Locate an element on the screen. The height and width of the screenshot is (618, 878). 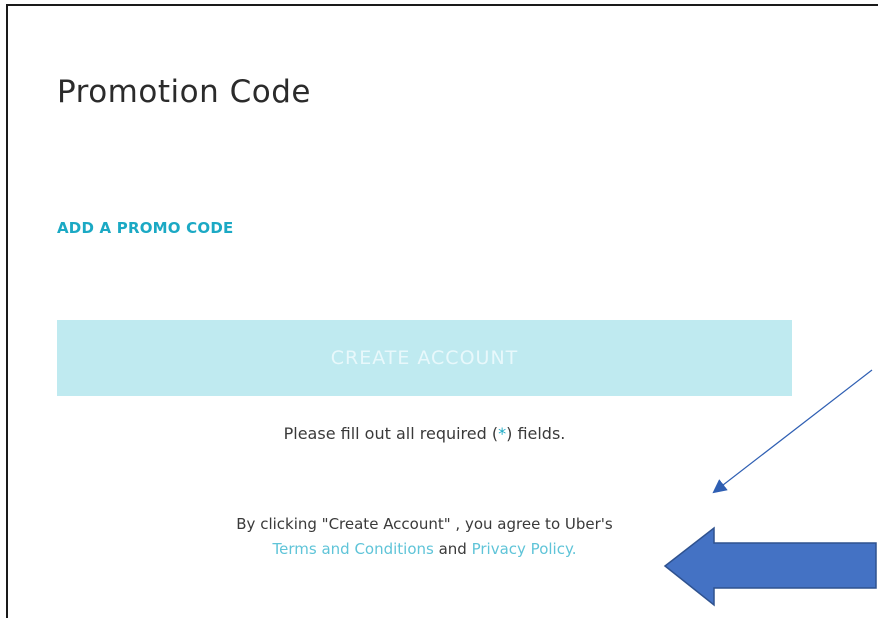
privacy-period: . is located at coordinates (574, 549).